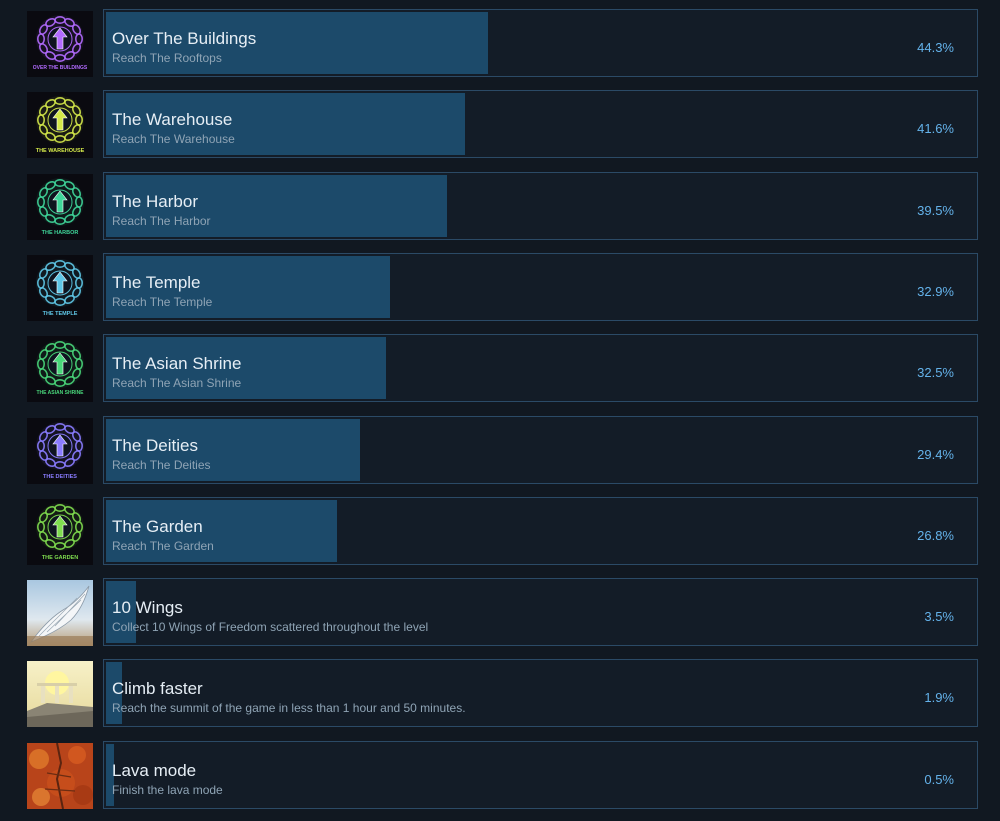 The image size is (1000, 821). I want to click on over-the-buildings-badge-icon: OVER THE BUILDINGS, so click(60, 44).